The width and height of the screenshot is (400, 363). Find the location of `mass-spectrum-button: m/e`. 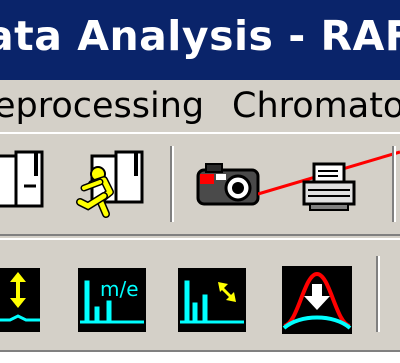

mass-spectrum-button: m/e is located at coordinates (112, 300).